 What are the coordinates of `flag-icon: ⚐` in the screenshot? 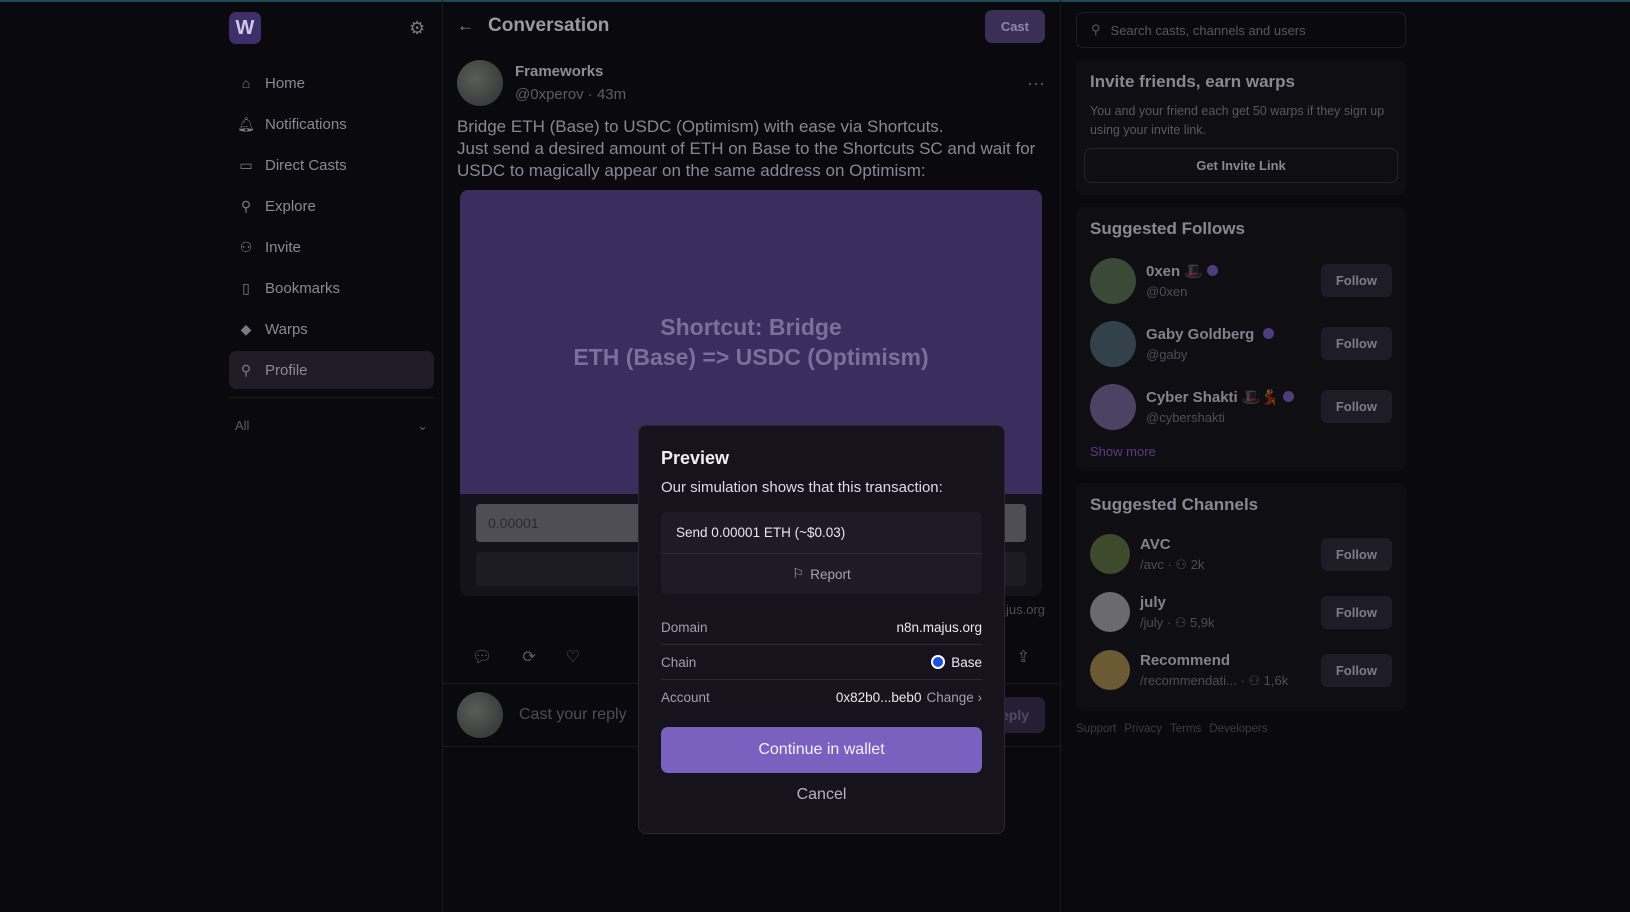 It's located at (798, 573).